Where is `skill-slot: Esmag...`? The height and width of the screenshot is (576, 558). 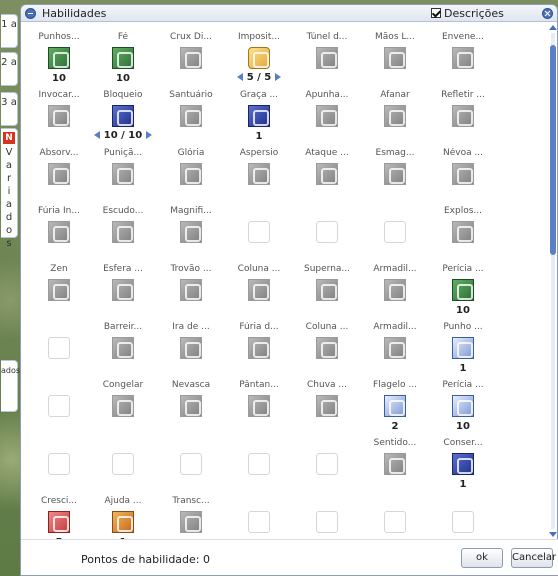
skill-slot: Esmag... is located at coordinates (395, 169).